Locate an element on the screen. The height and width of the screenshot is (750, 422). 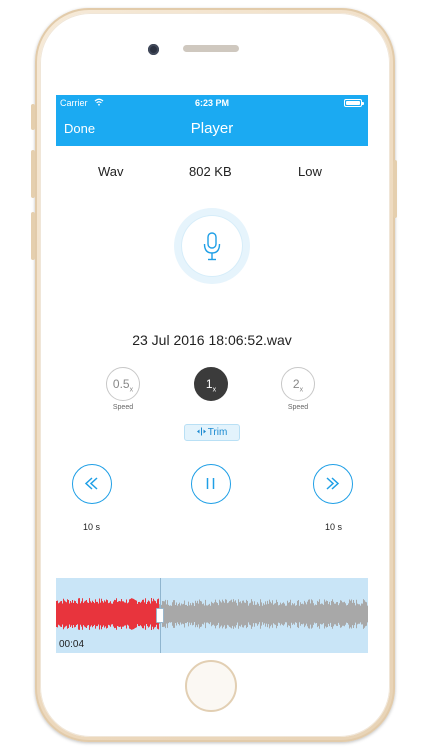
speed-double-value: 2 is located at coordinates (296, 384).